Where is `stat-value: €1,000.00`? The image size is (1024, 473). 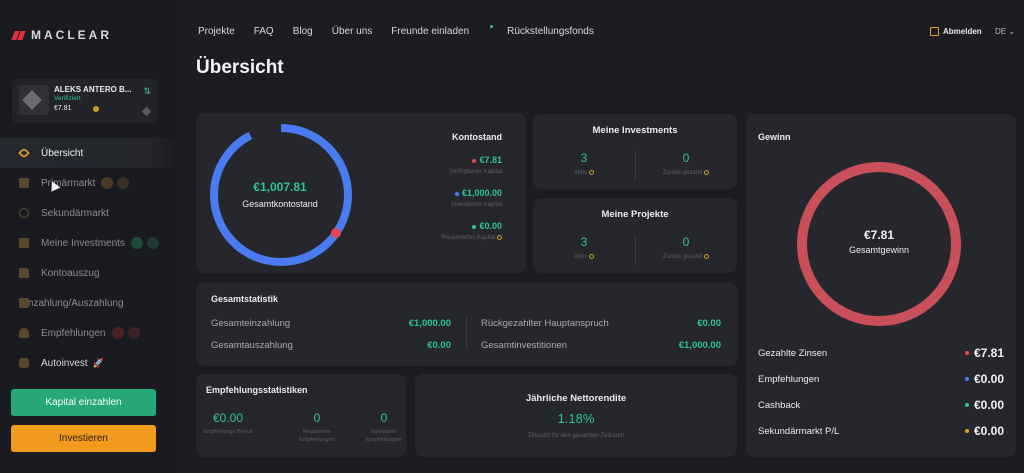 stat-value: €1,000.00 is located at coordinates (429, 323).